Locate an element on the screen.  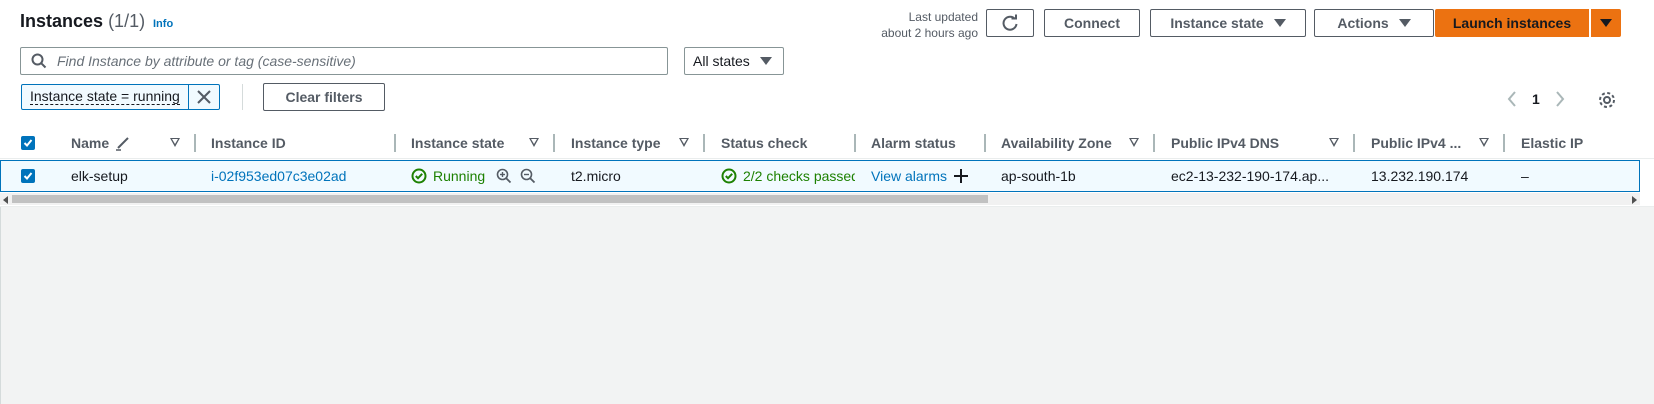
title-text: Instances is located at coordinates (62, 21).